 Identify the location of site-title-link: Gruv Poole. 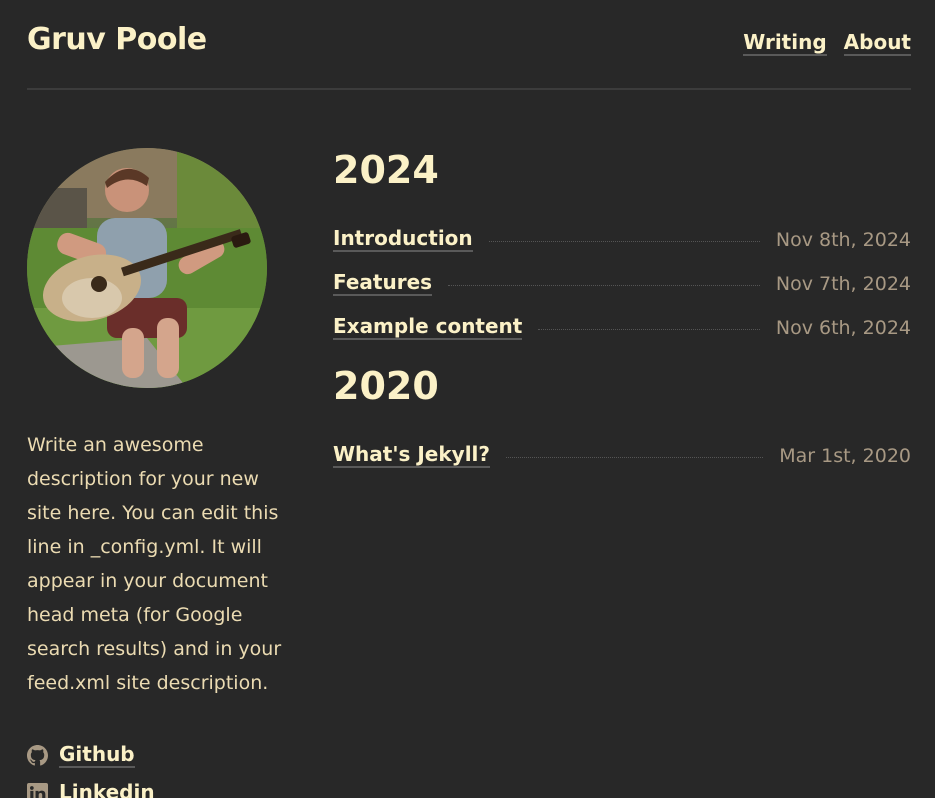
(117, 39).